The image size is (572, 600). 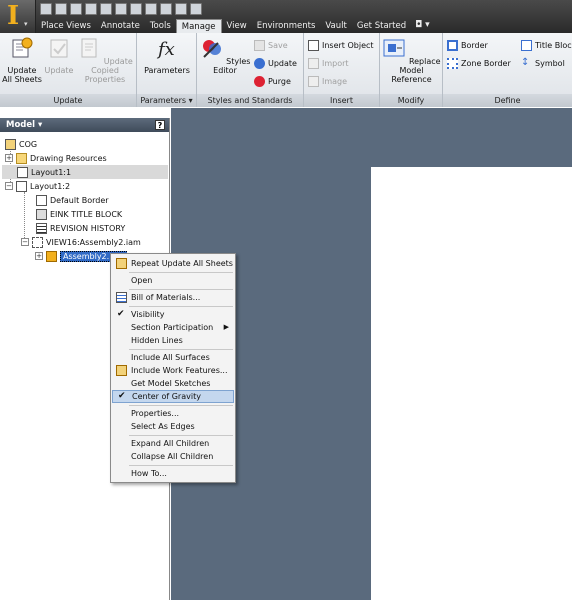 I want to click on update-copied-properties-label: Update Copied Properties, so click(x=108, y=70).